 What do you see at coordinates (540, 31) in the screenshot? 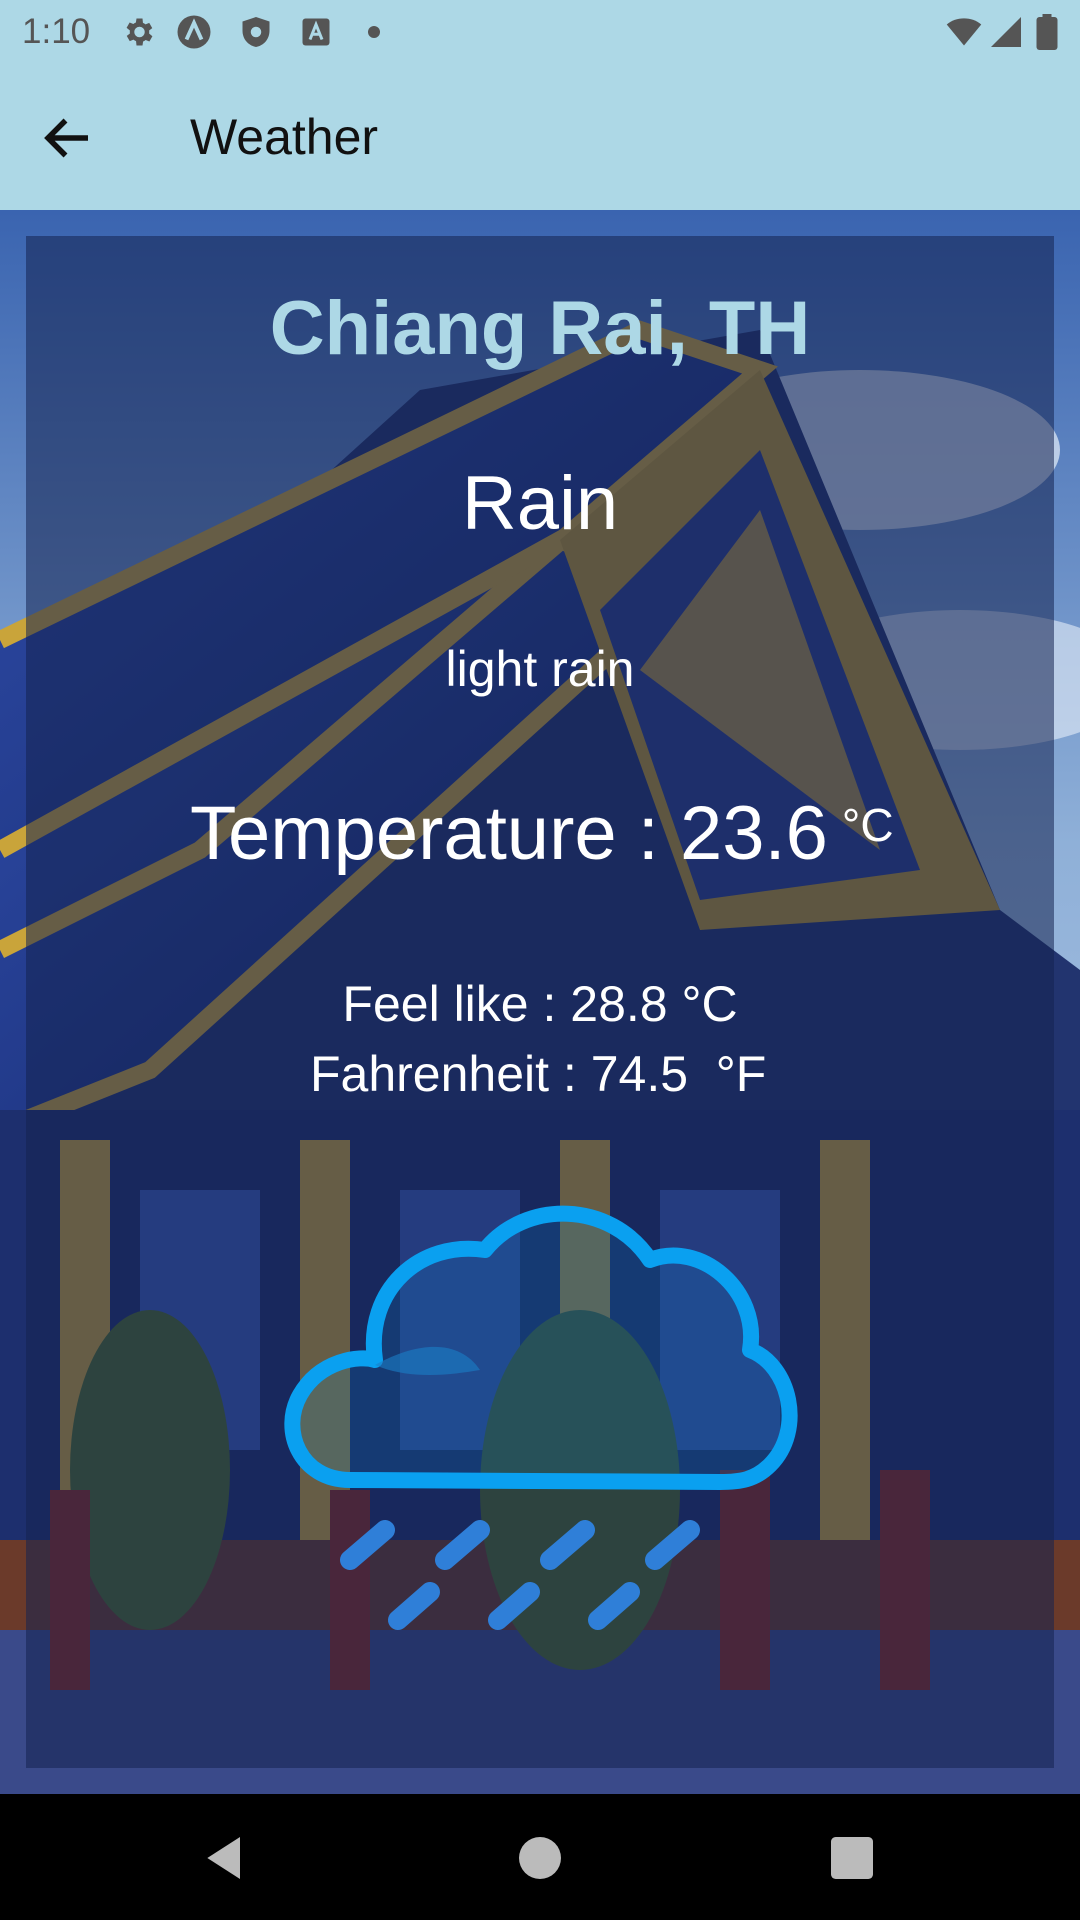
I see `status-bar: 1:10` at bounding box center [540, 31].